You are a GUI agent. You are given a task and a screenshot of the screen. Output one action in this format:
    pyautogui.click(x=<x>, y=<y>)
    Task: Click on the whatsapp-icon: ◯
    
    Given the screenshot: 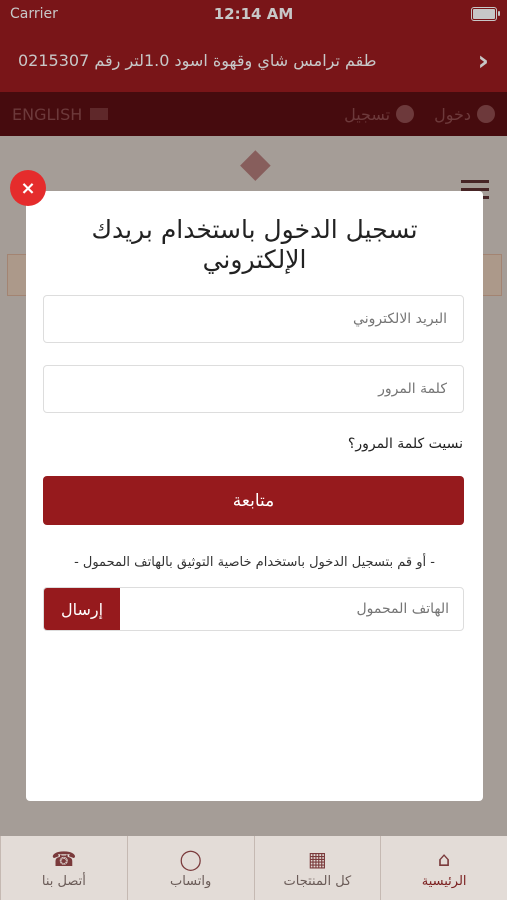 What is the action you would take?
    pyautogui.click(x=190, y=858)
    